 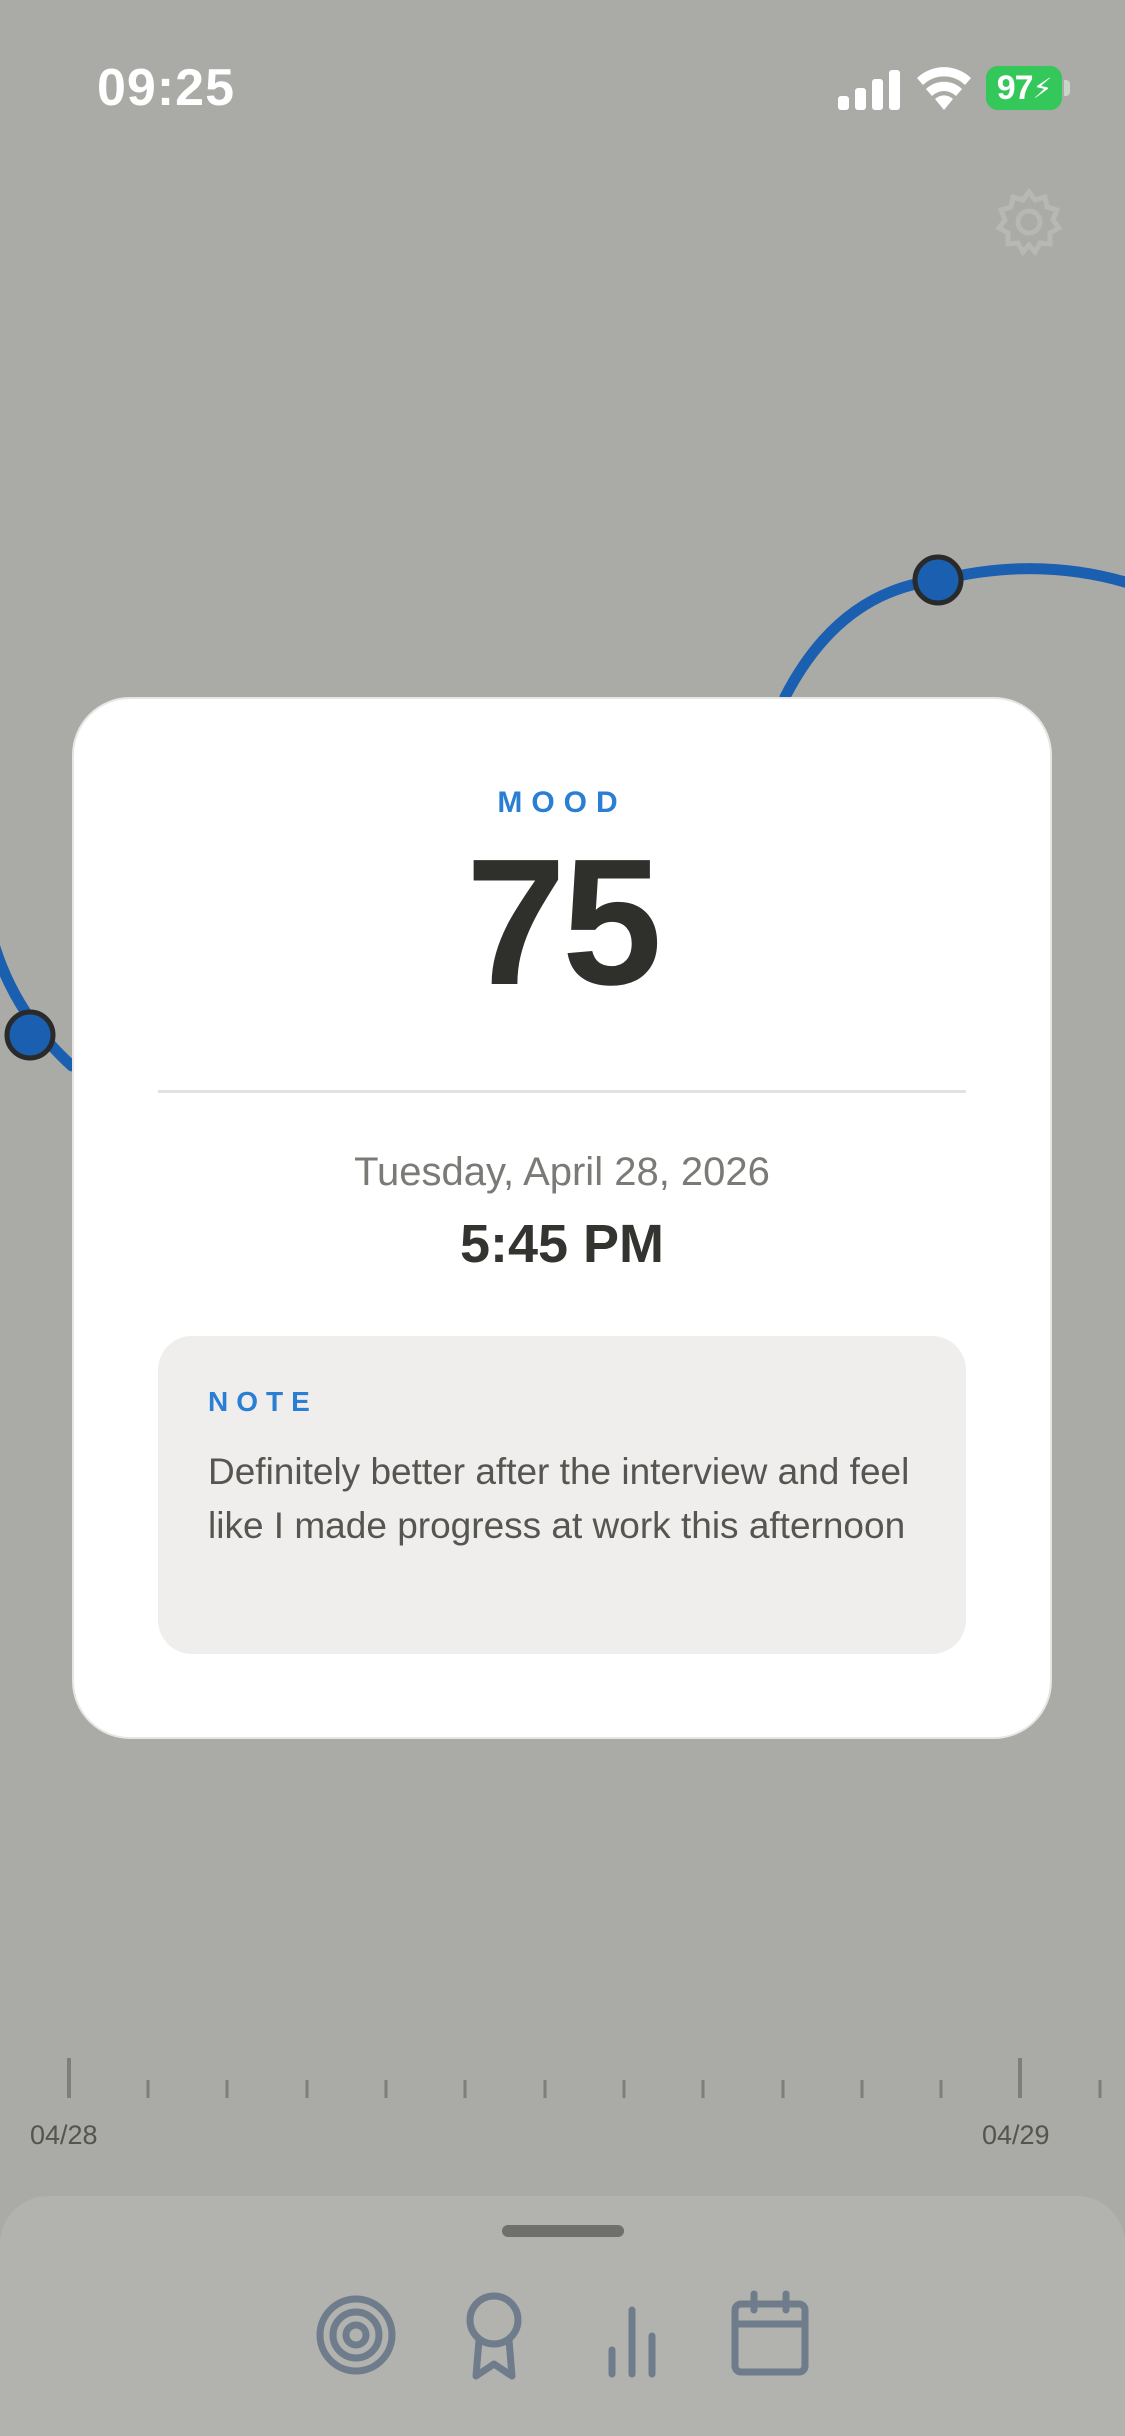 I want to click on note-label: NOTE, so click(x=263, y=1401).